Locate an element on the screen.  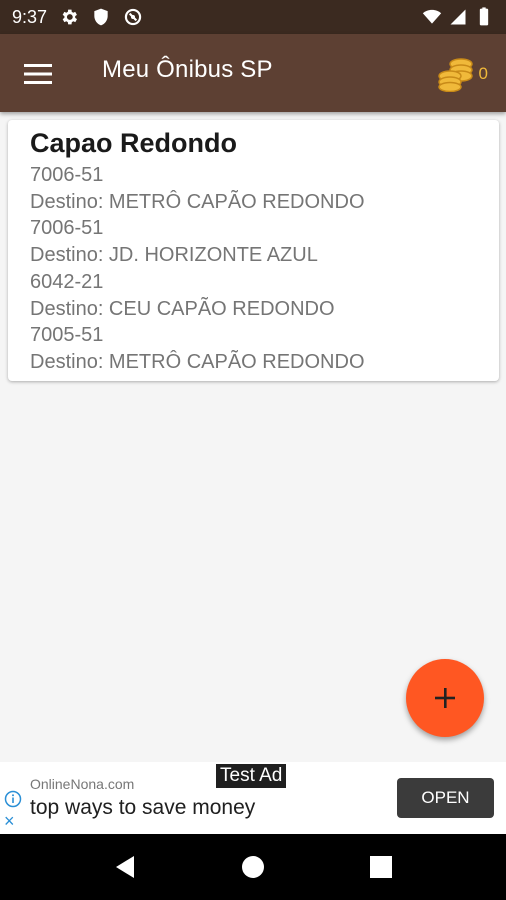
coins-button: 0 is located at coordinates (462, 74).